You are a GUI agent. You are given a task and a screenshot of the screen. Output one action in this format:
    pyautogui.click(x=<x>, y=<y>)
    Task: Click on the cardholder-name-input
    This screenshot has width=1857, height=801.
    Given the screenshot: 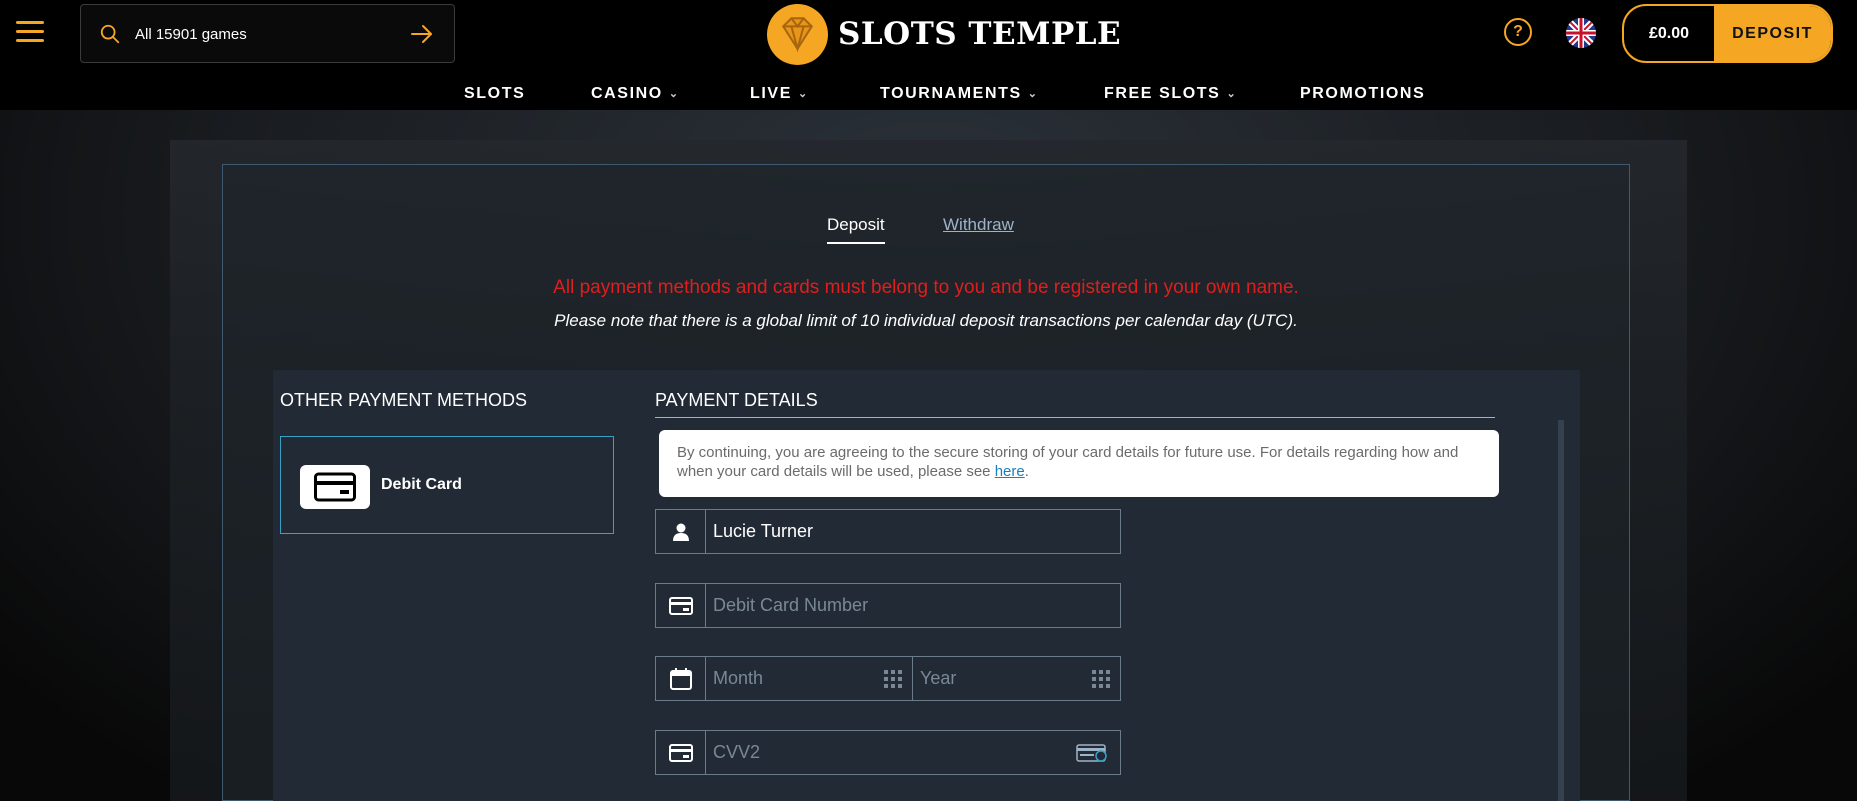 What is the action you would take?
    pyautogui.click(x=913, y=531)
    